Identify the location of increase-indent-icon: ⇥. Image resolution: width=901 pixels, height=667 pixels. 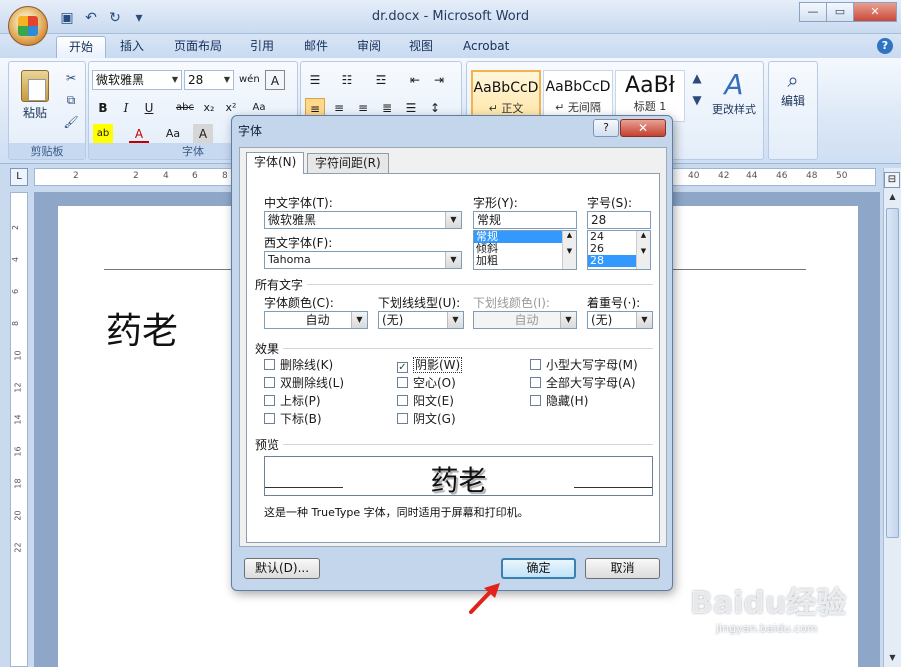
(439, 80).